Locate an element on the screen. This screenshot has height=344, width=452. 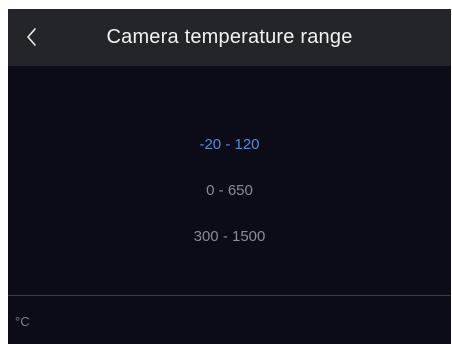
range-option-300-1500: 300 - 1500 is located at coordinates (229, 237).